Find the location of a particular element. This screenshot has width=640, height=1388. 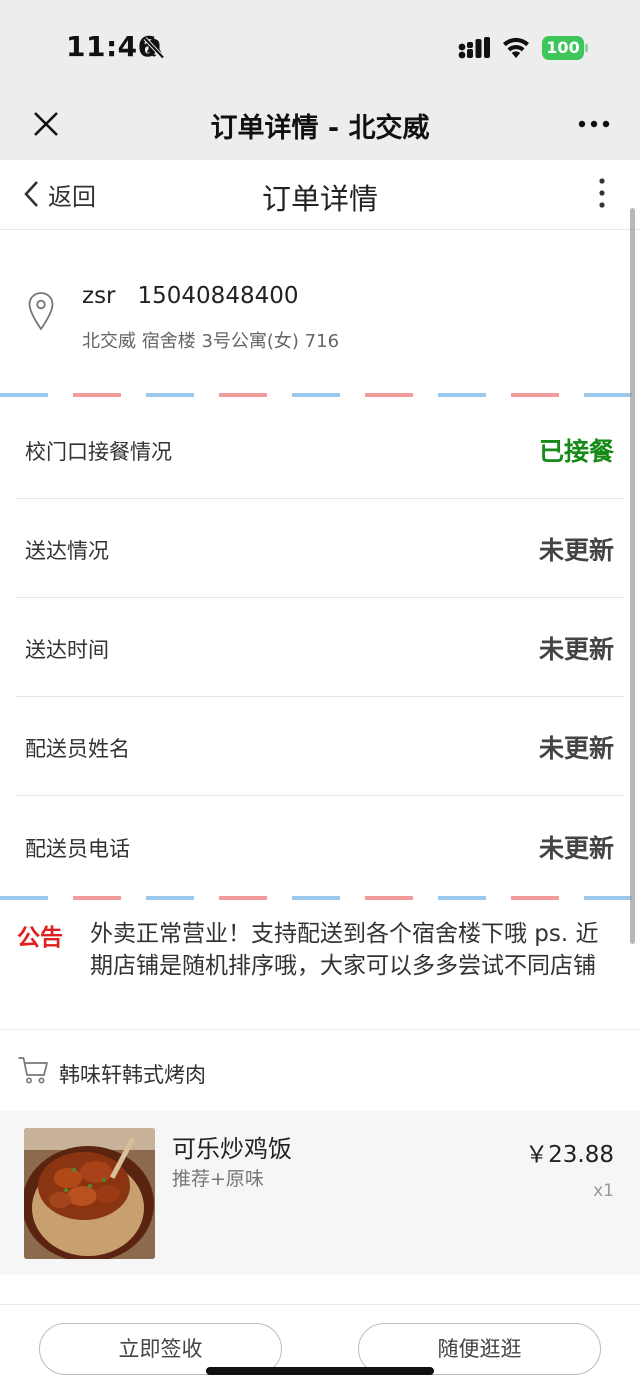

page-nav: 返回 订单详情 is located at coordinates (320, 195).